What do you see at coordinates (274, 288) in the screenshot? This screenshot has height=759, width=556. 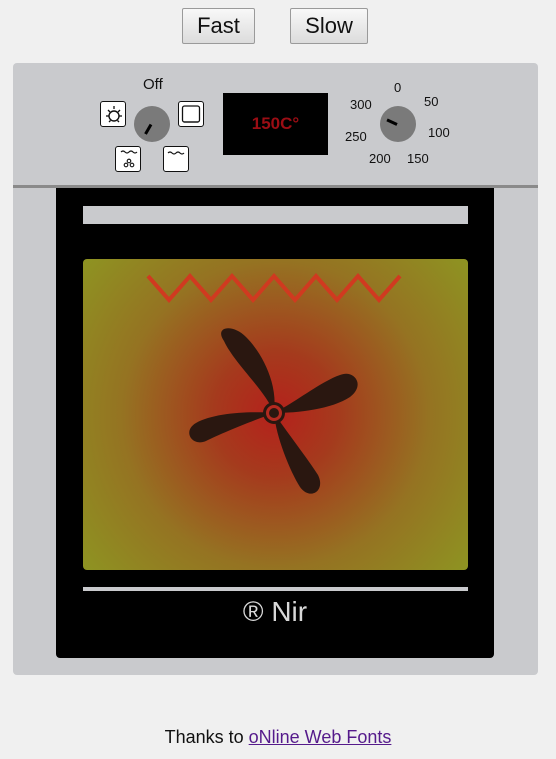 I see `heating-element` at bounding box center [274, 288].